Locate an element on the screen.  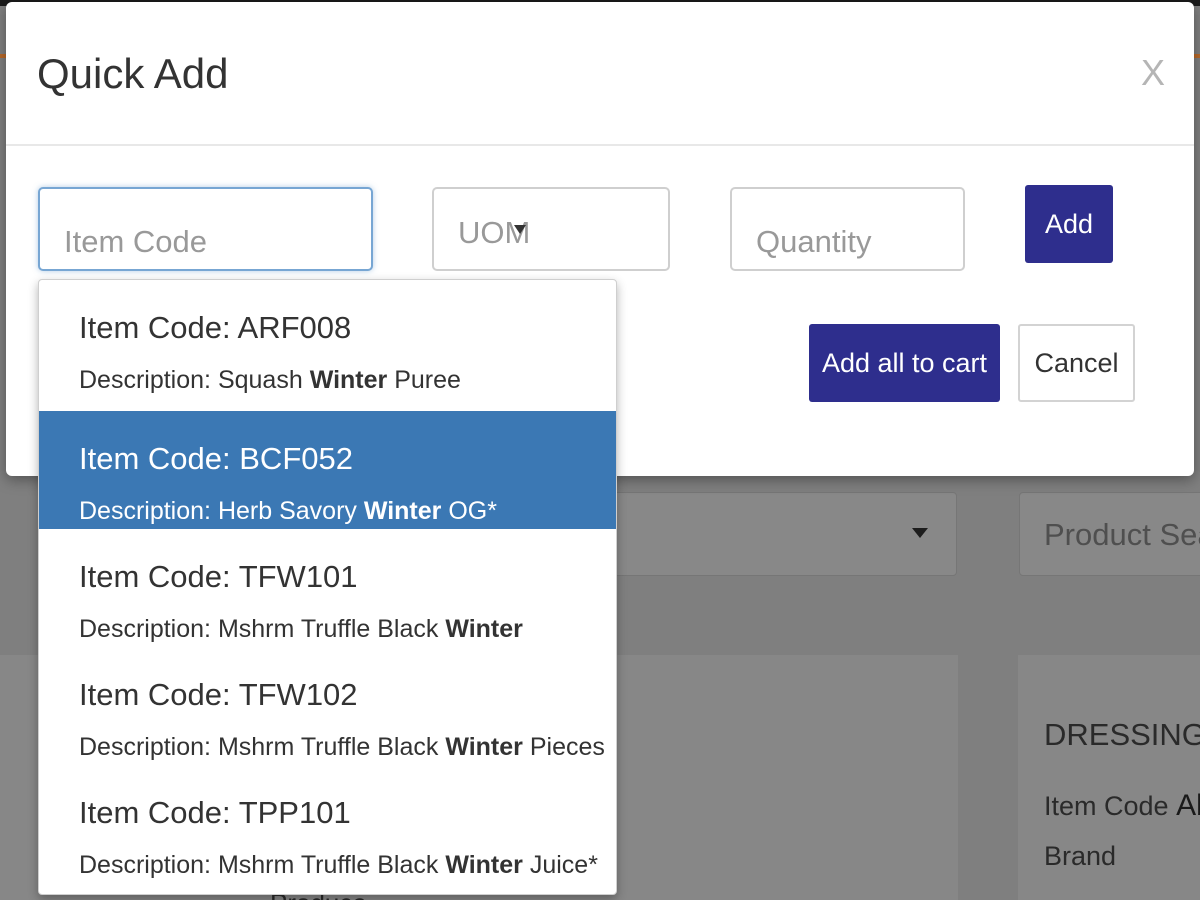
cancel-button: Cancel is located at coordinates (1076, 363).